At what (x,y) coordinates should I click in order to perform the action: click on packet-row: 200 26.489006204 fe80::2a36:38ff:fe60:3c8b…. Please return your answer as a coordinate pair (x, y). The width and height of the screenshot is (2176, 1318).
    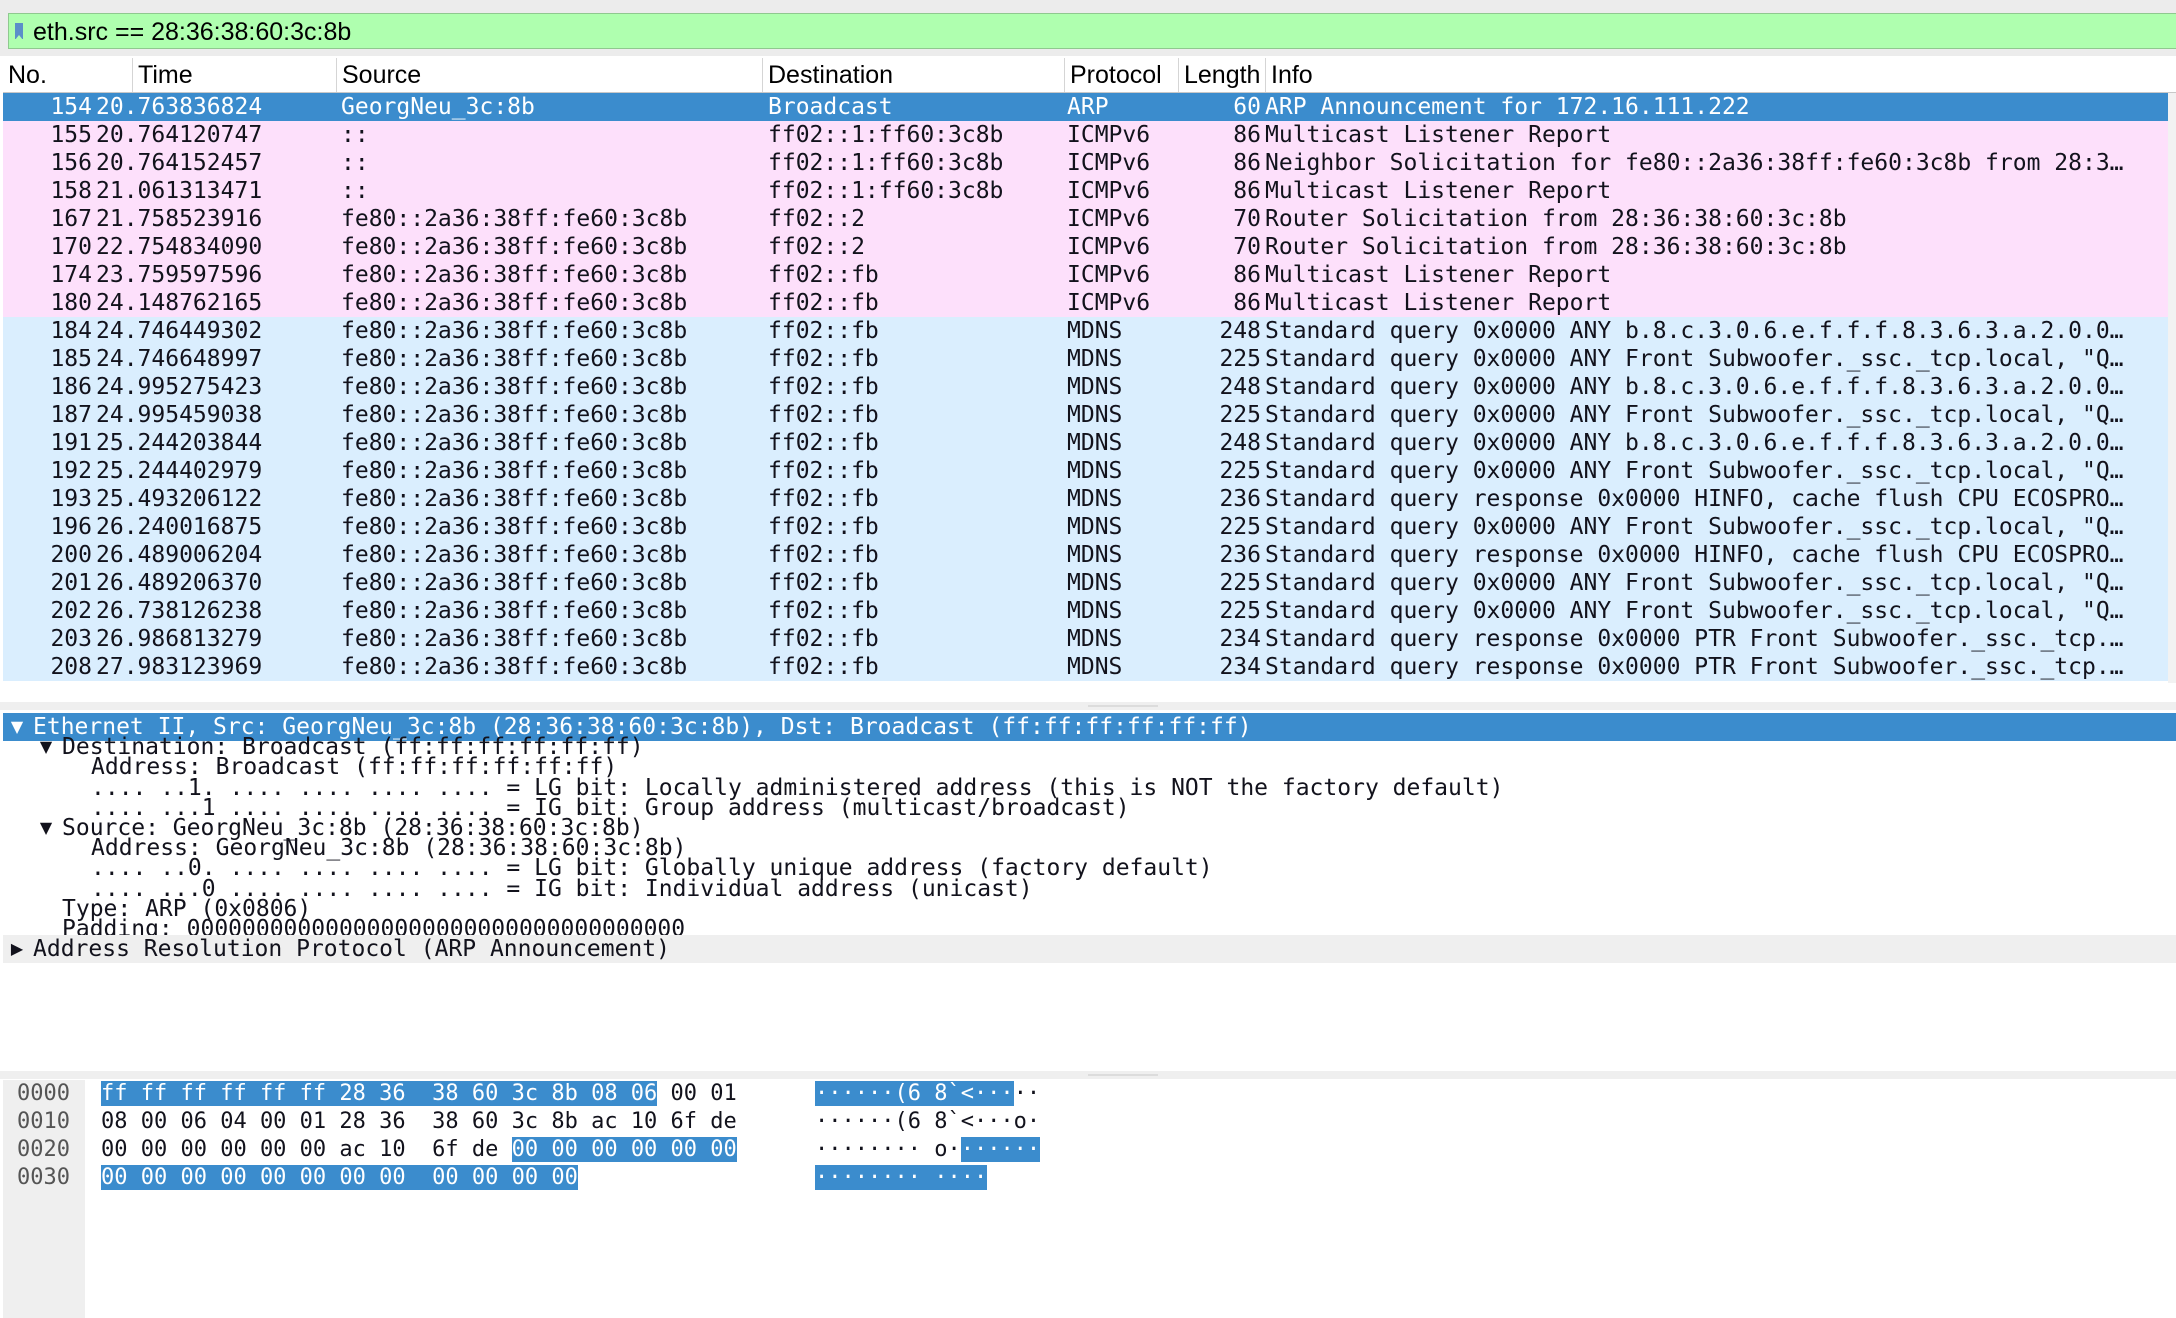
    Looking at the image, I should click on (1086, 555).